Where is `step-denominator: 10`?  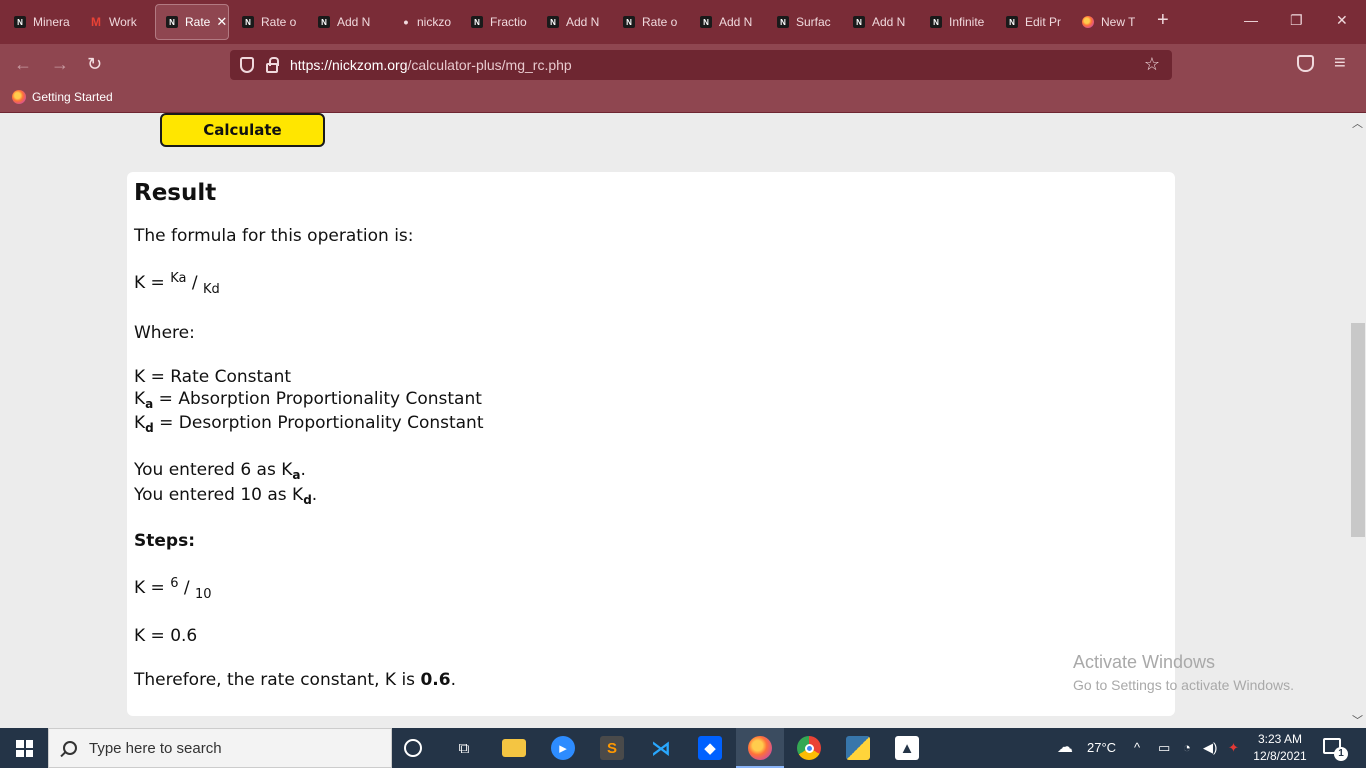 step-denominator: 10 is located at coordinates (203, 594).